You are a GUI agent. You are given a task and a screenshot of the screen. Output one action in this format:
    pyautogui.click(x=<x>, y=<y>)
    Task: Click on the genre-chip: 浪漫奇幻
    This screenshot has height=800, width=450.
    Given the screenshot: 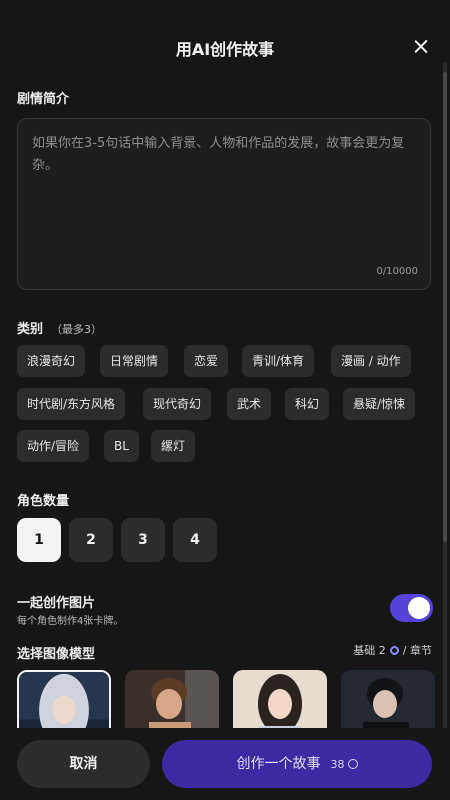 What is the action you would take?
    pyautogui.click(x=51, y=361)
    